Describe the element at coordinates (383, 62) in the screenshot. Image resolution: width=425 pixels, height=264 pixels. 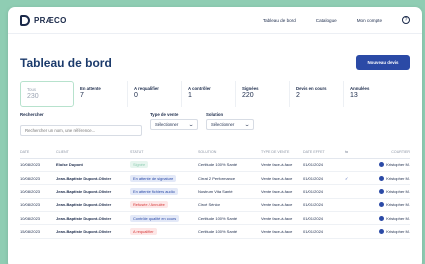
I see `new-quote-button: Nouveau devis` at that location.